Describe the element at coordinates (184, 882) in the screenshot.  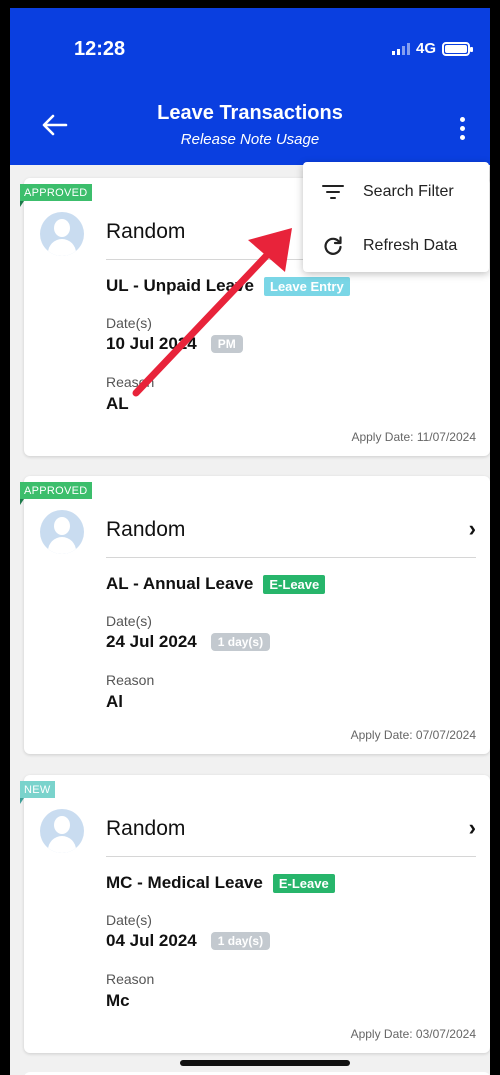
I see `leave-type: MC - Medical Leave` at that location.